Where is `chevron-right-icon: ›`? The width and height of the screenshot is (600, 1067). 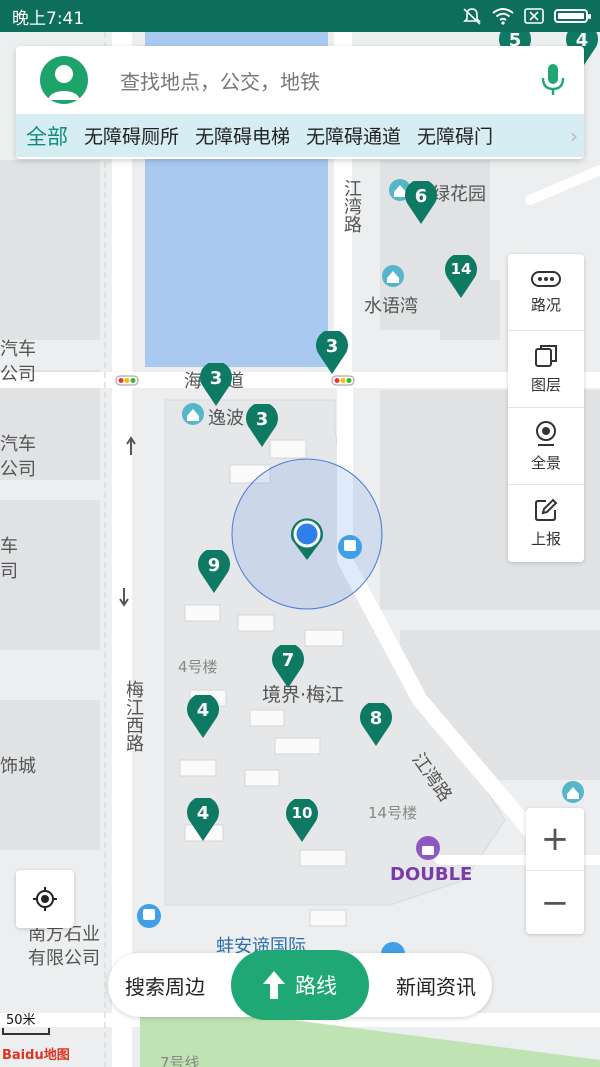 chevron-right-icon: › is located at coordinates (574, 136).